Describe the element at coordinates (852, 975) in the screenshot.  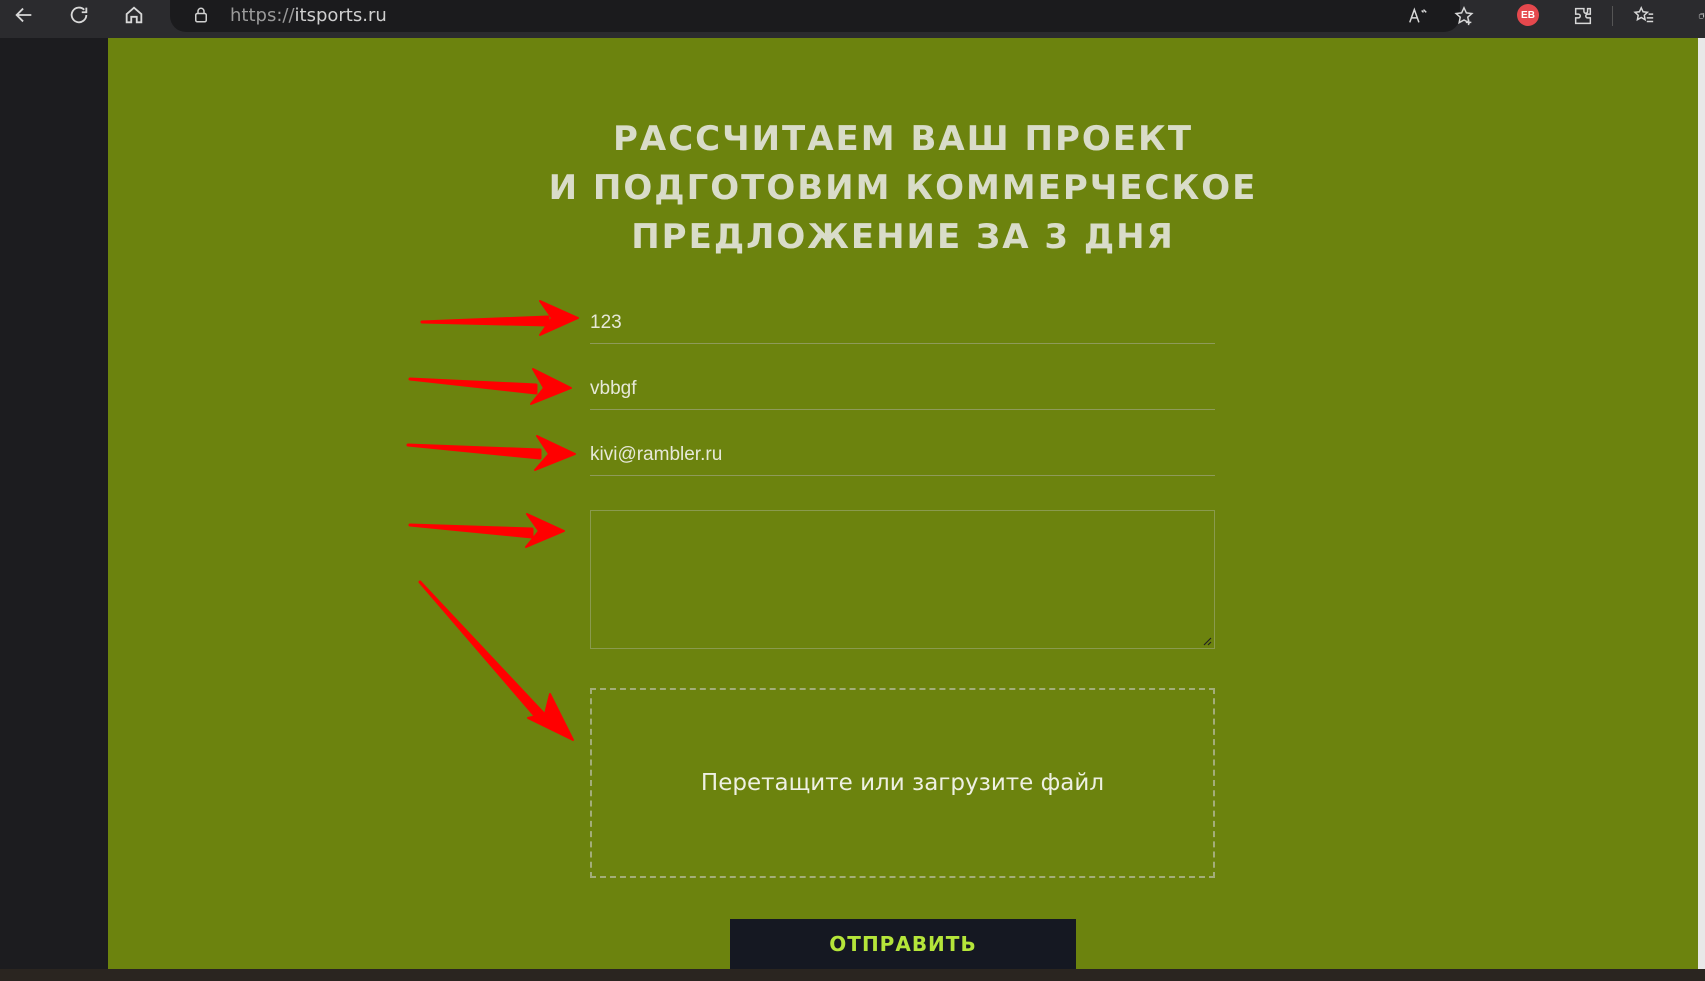
I see `taskbar-strip` at that location.